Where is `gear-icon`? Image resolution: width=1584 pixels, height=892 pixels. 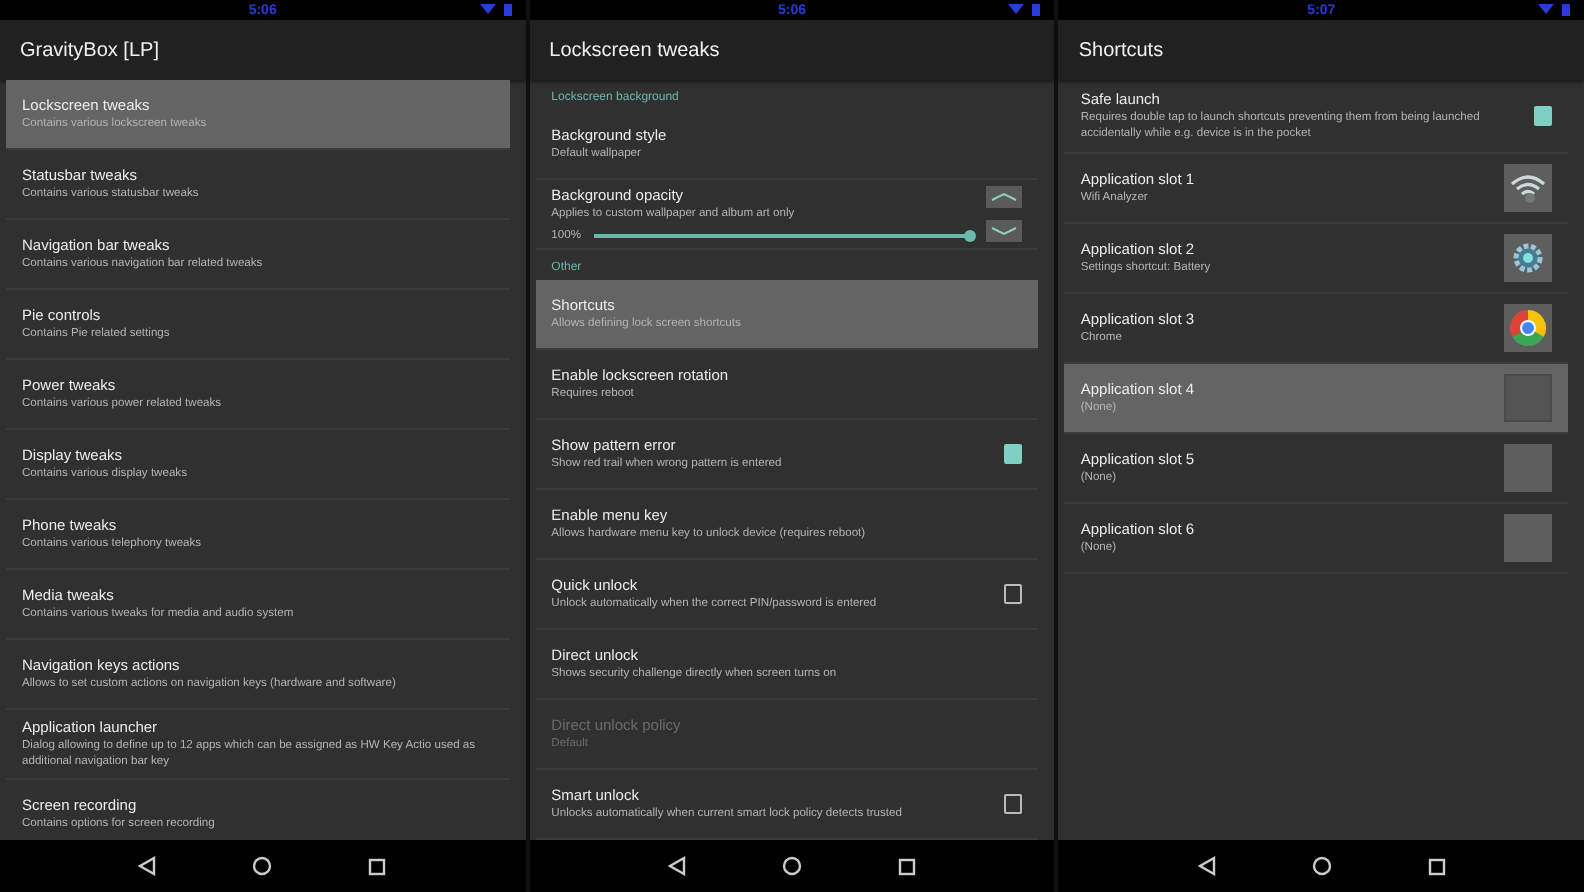
gear-icon is located at coordinates (1528, 258).